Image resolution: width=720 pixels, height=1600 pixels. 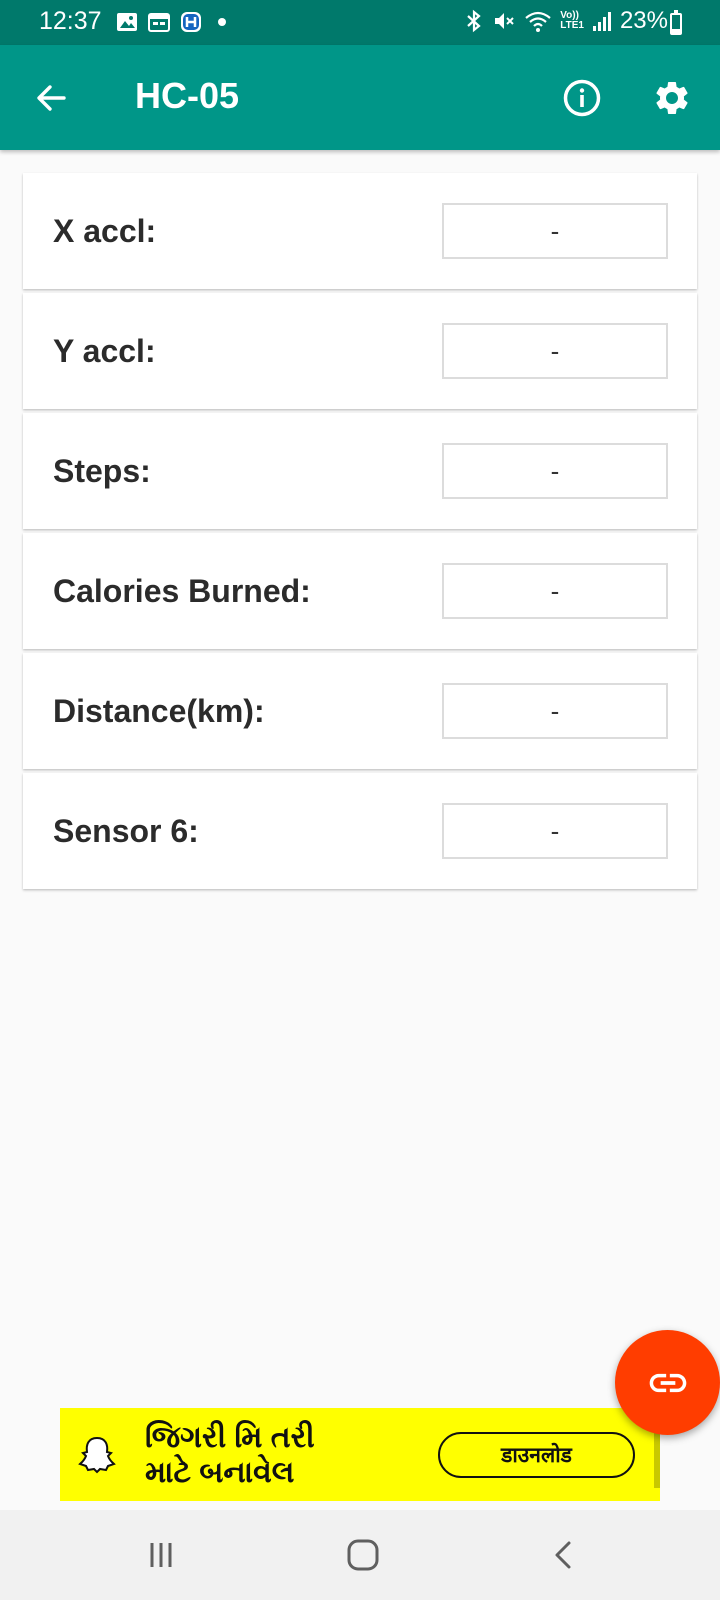 I want to click on bluetooth-icon, so click(x=474, y=21).